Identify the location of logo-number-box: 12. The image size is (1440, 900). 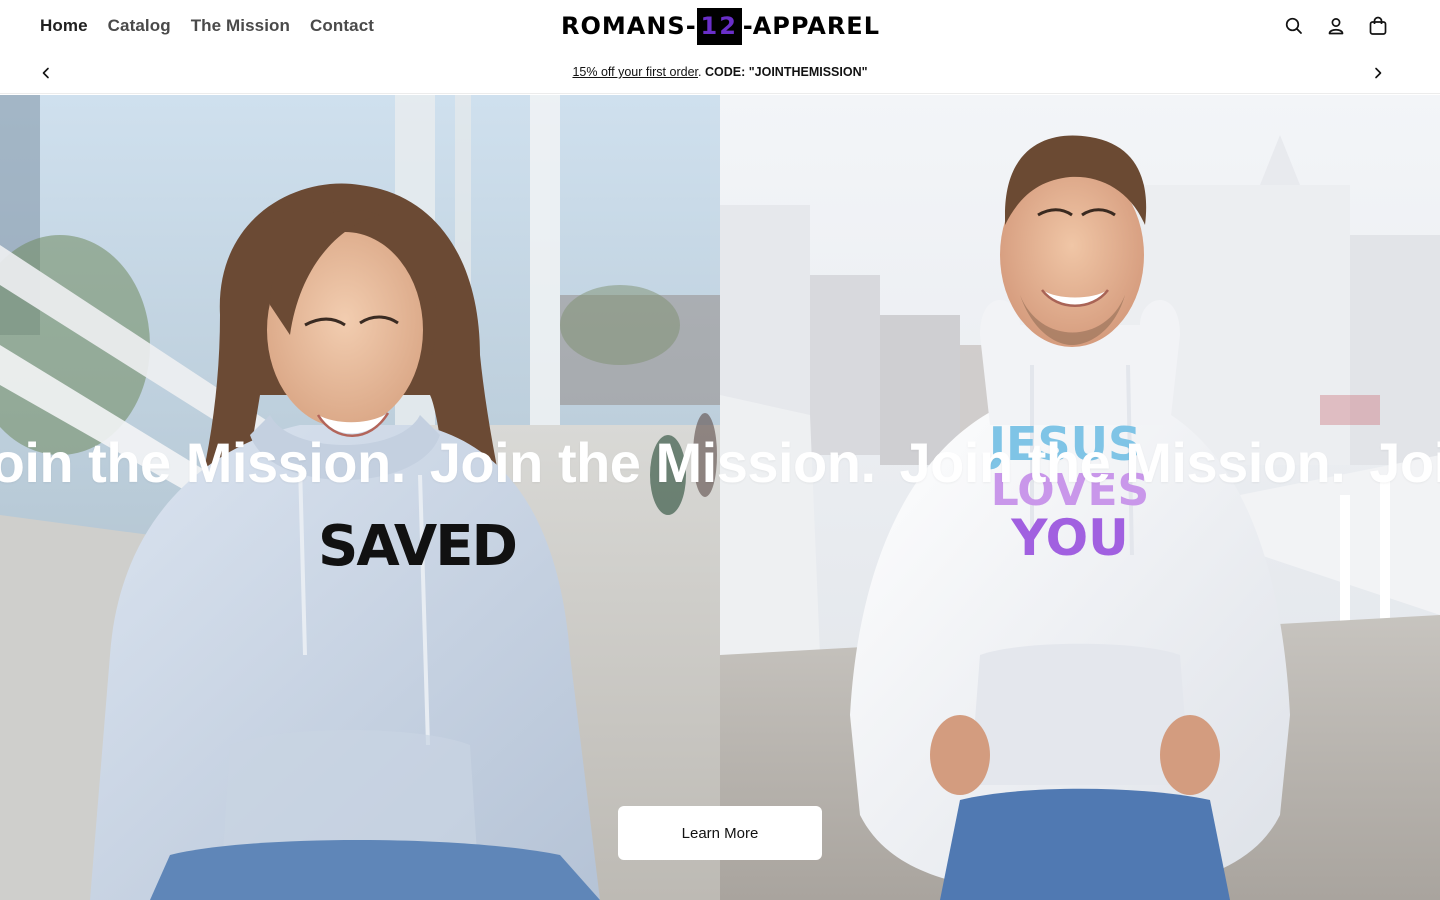
(719, 26).